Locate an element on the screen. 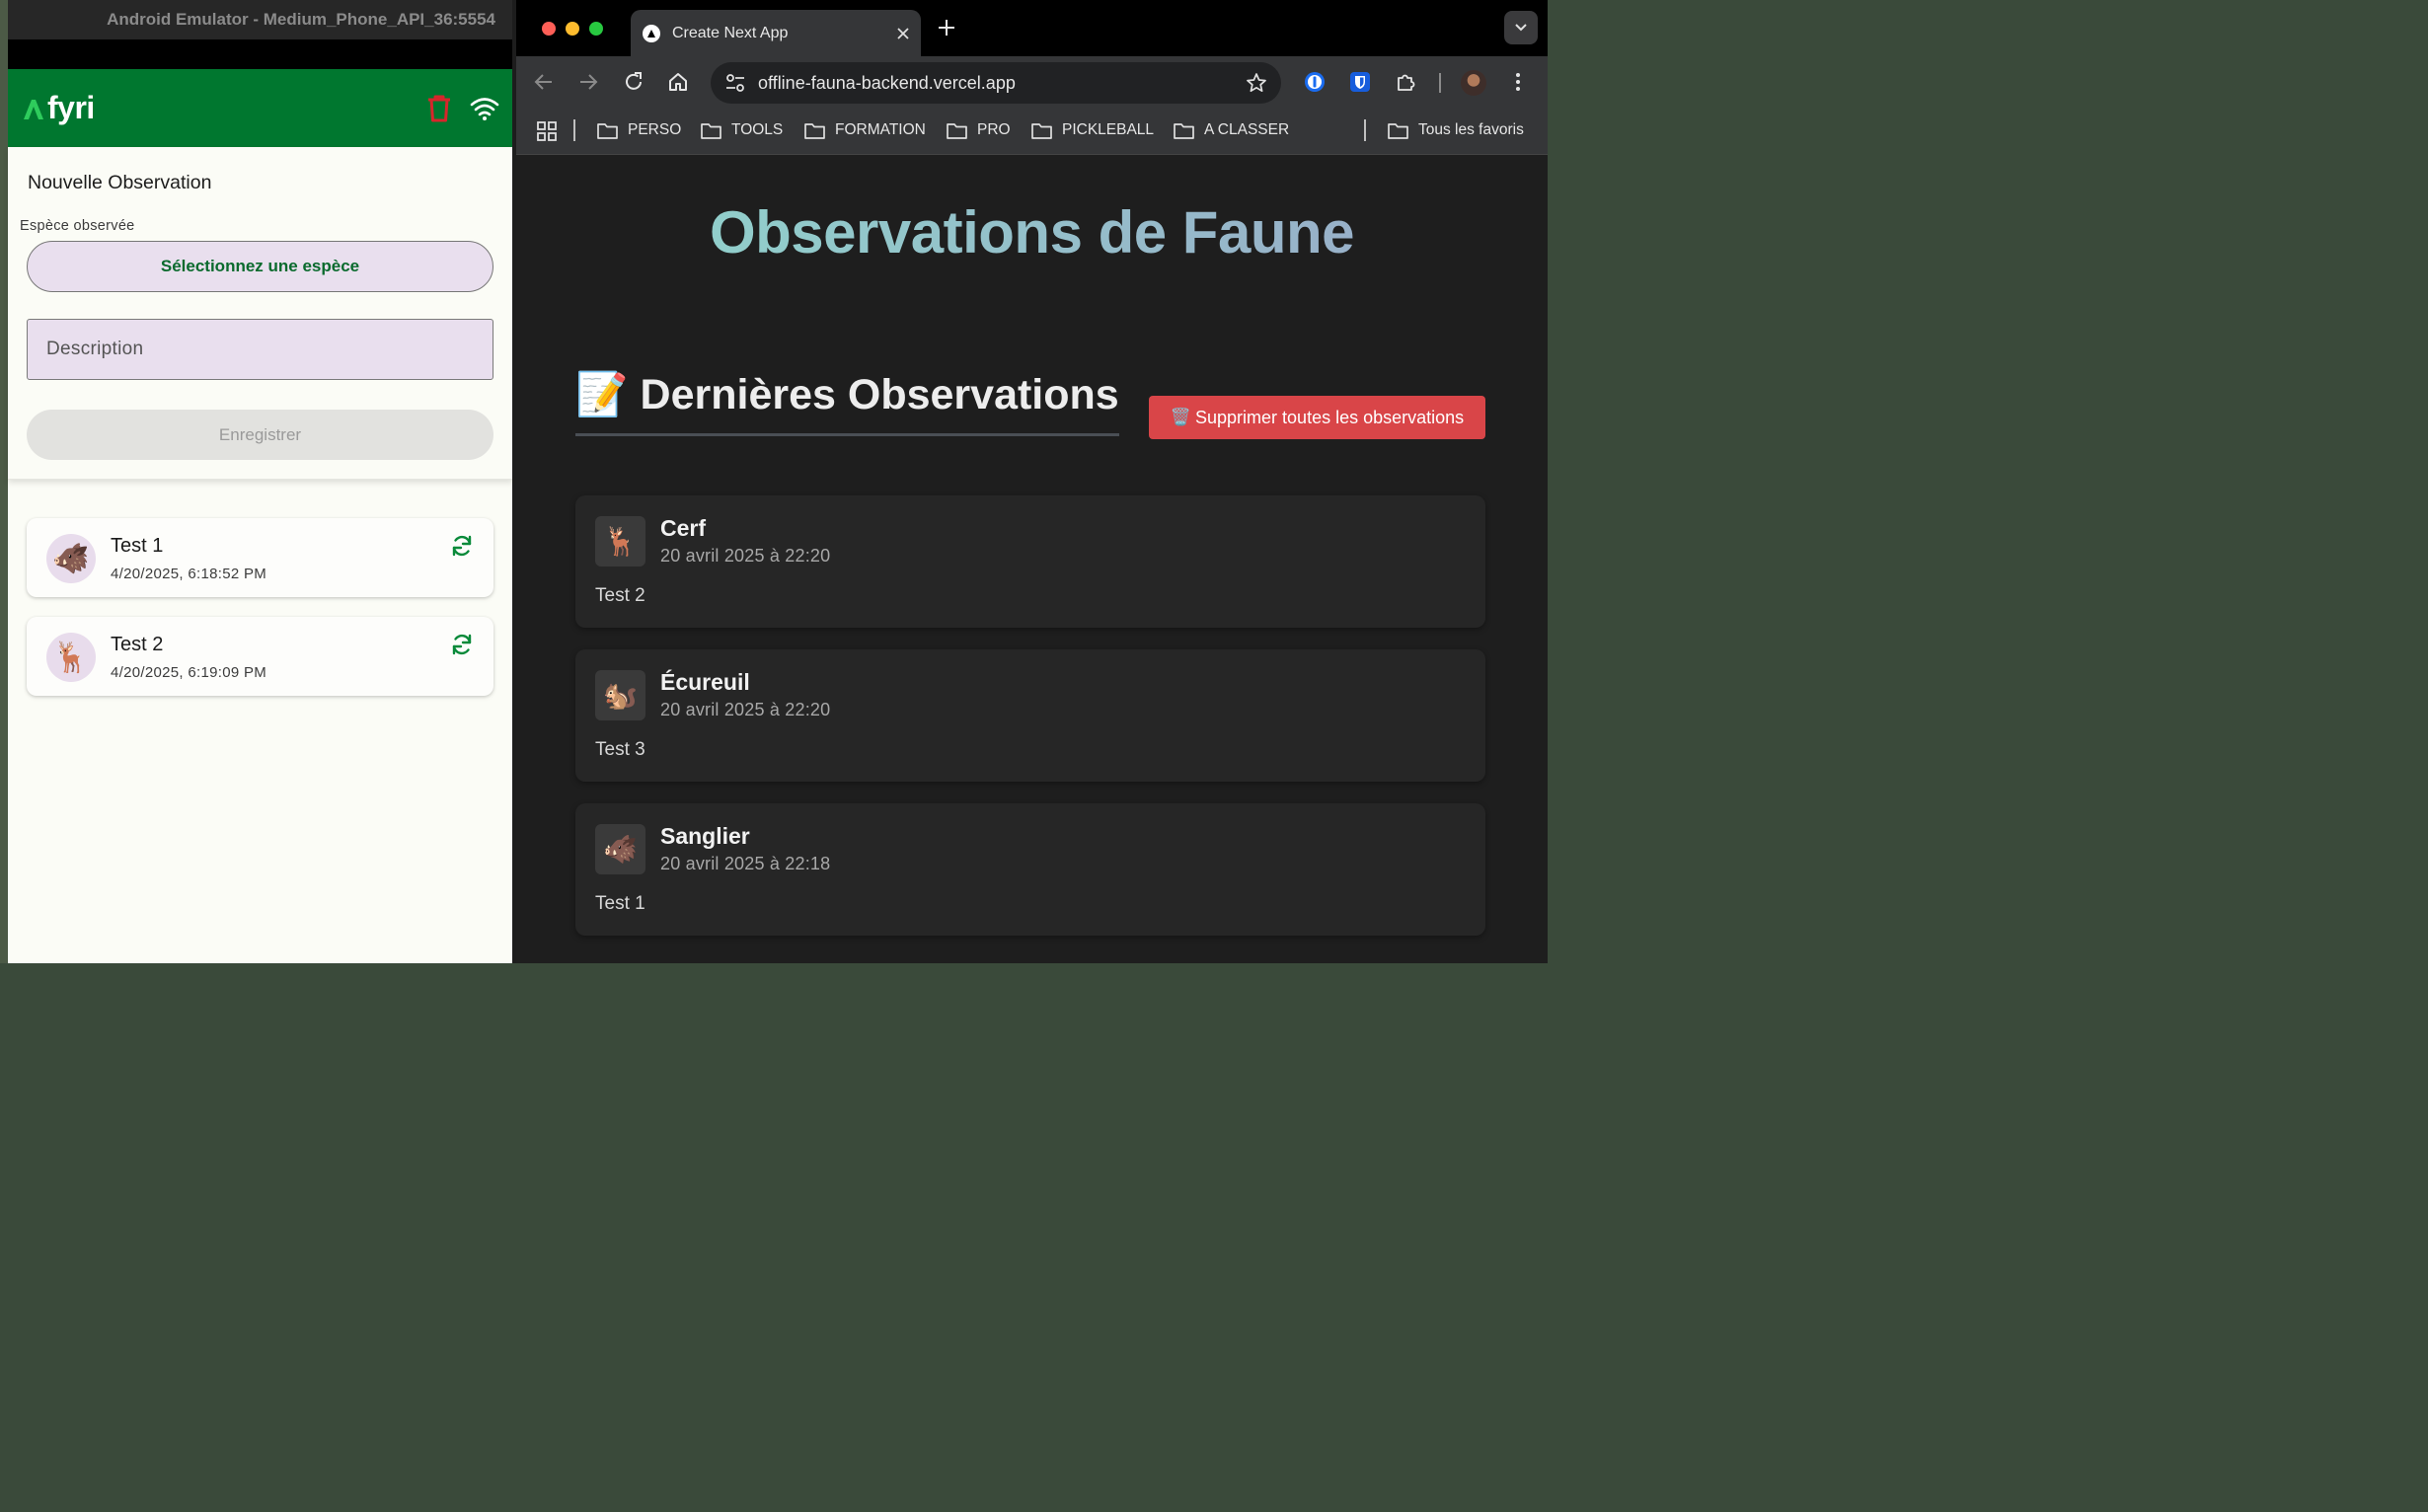 This screenshot has width=2428, height=1512. close-window-button is located at coordinates (549, 29).